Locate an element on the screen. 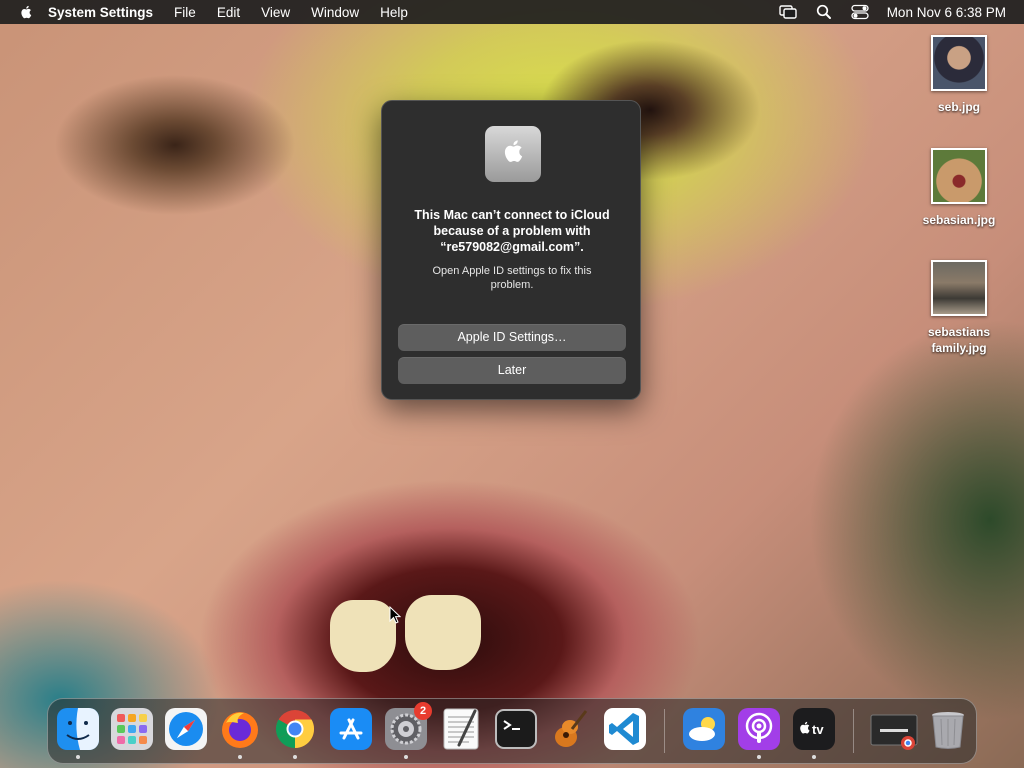 The image size is (1024, 768). desktop-file-seb: seb.jpg is located at coordinates (959, 75).